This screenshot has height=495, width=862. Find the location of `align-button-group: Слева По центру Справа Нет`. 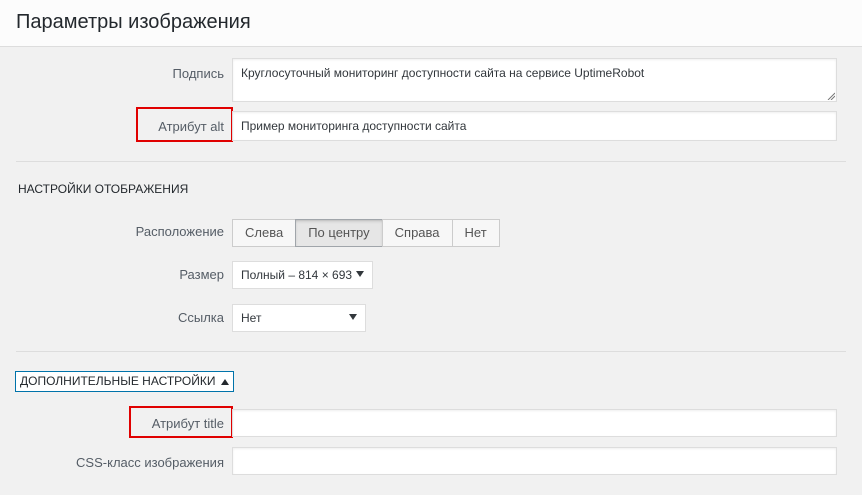

align-button-group: Слева По центру Справа Нет is located at coordinates (366, 233).